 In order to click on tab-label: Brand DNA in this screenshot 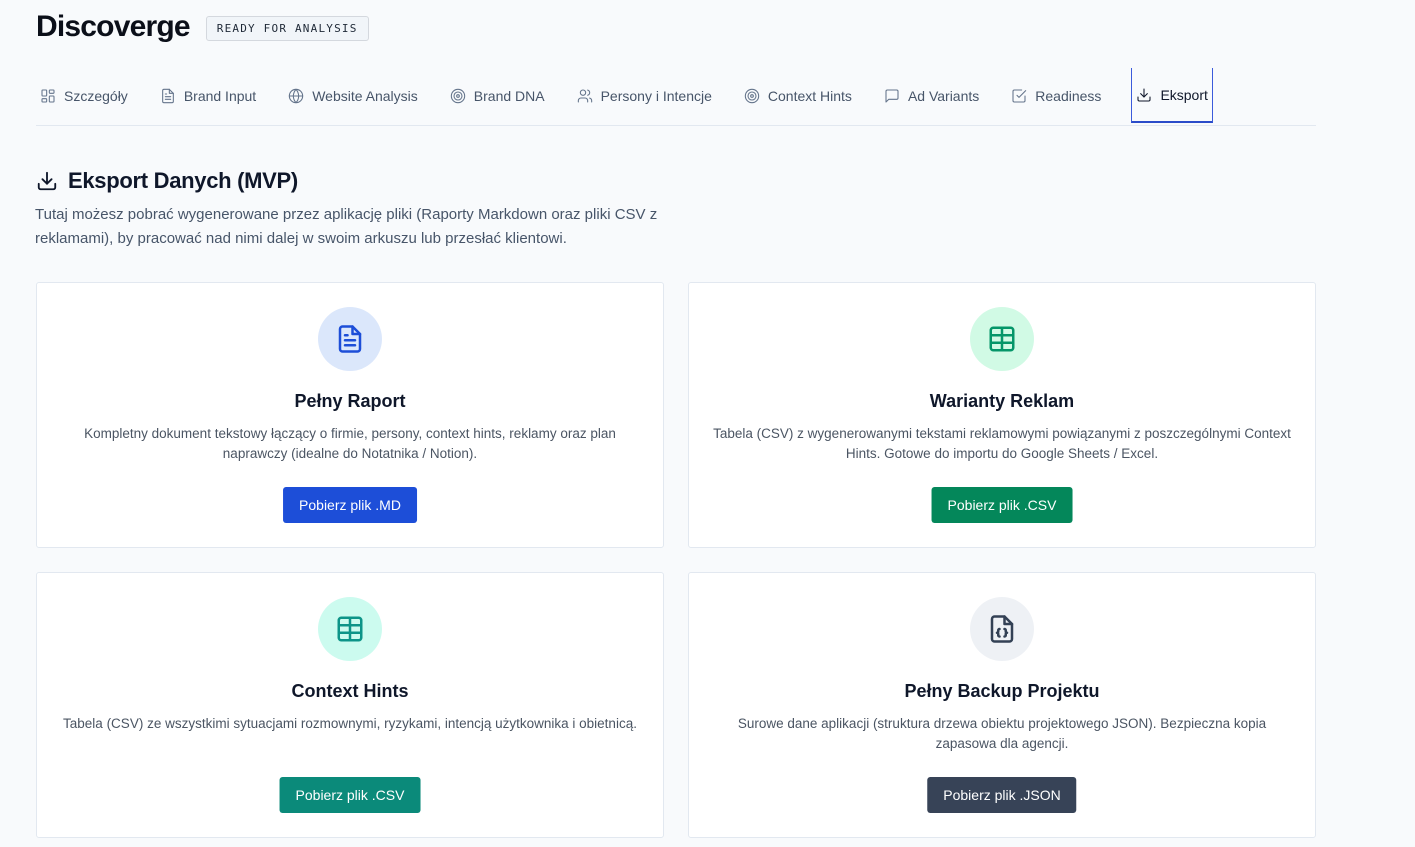, I will do `click(509, 95)`.